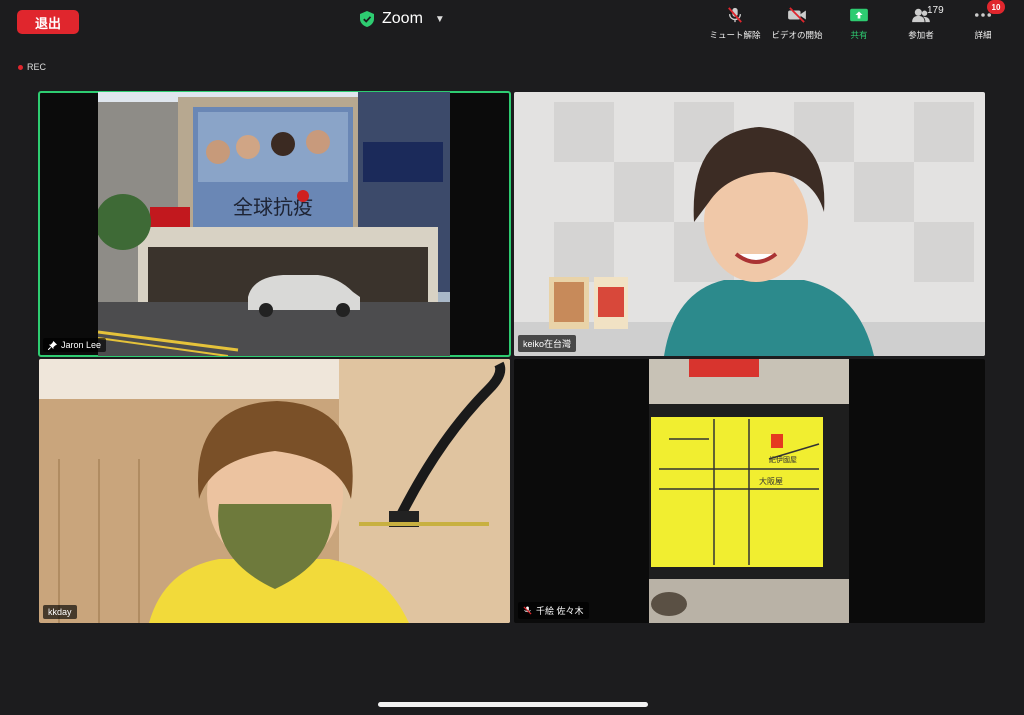  Describe the element at coordinates (797, 15) in the screenshot. I see `video-off-icon` at that location.